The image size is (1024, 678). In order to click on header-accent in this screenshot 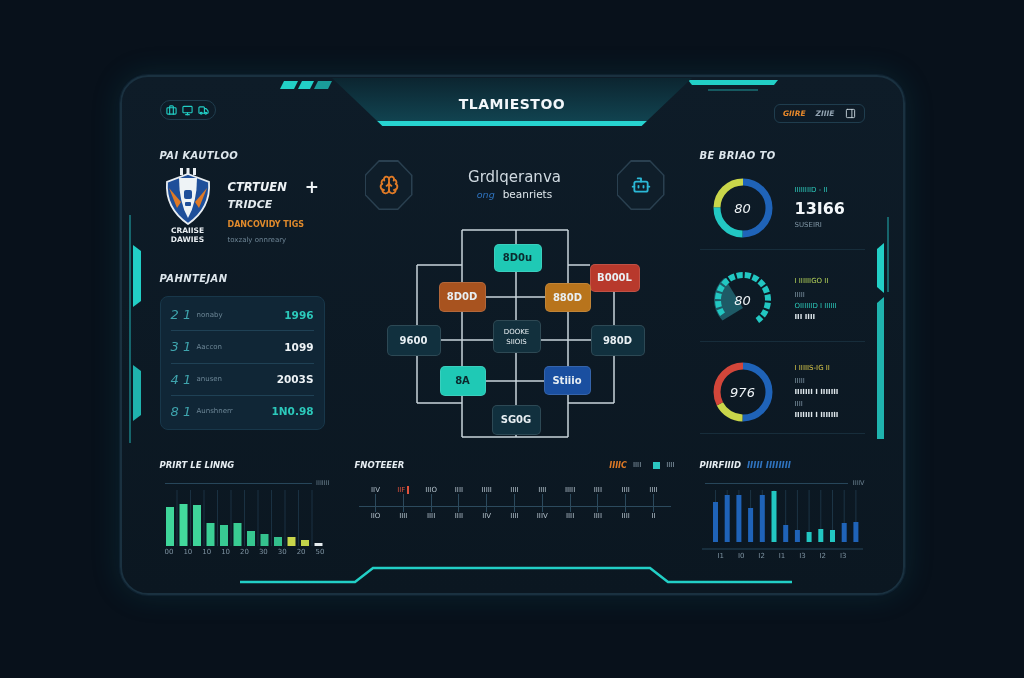, I will do `click(305, 86)`.